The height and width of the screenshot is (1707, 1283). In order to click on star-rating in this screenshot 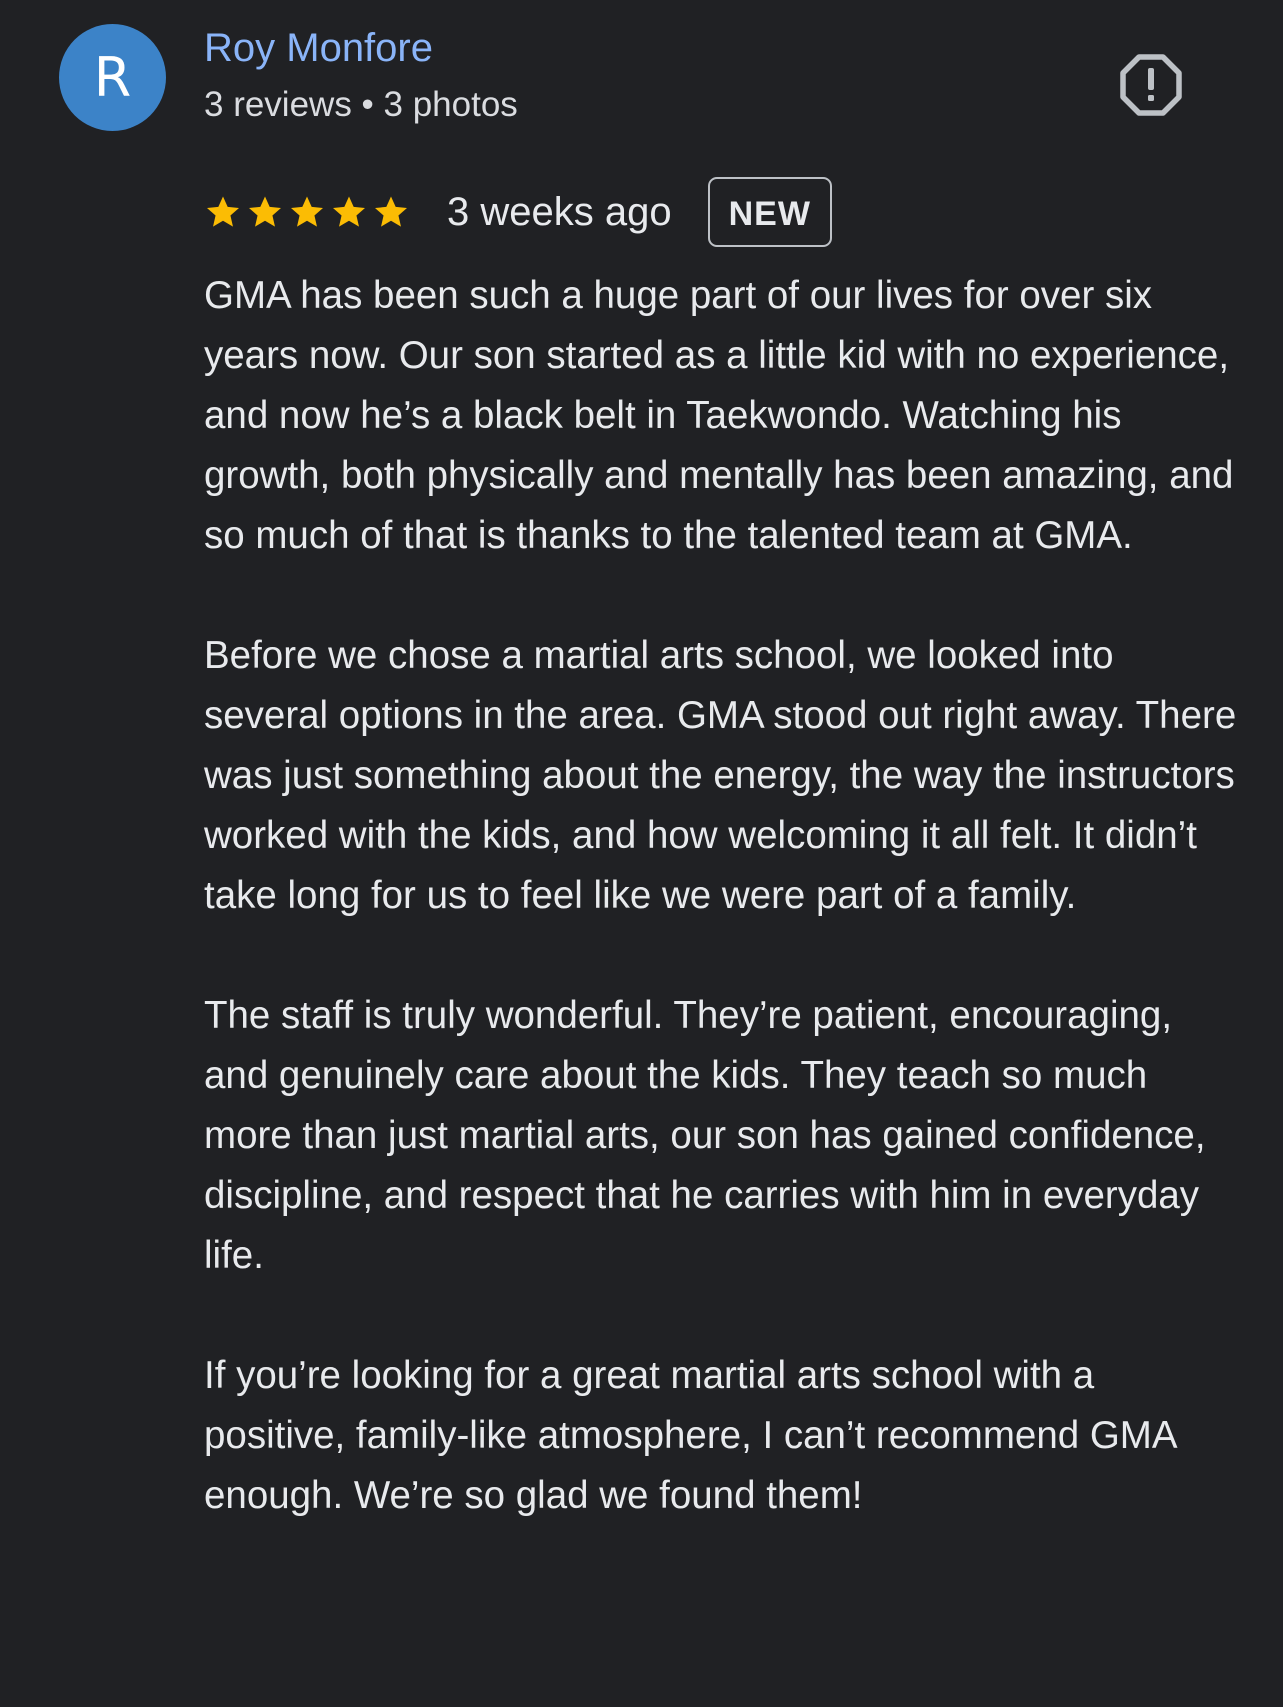, I will do `click(307, 212)`.